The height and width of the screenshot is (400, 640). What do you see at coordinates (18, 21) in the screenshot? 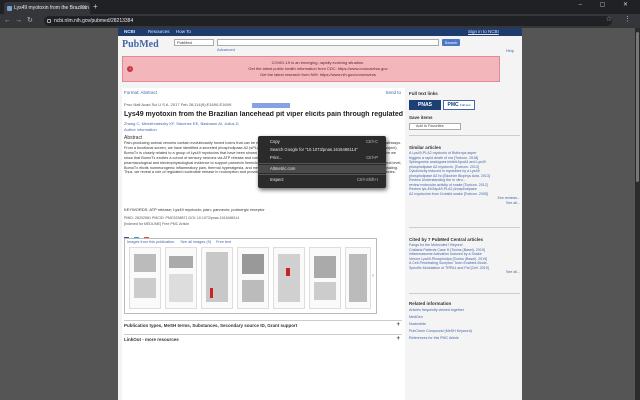
I see `forward-icon: →` at bounding box center [18, 21].